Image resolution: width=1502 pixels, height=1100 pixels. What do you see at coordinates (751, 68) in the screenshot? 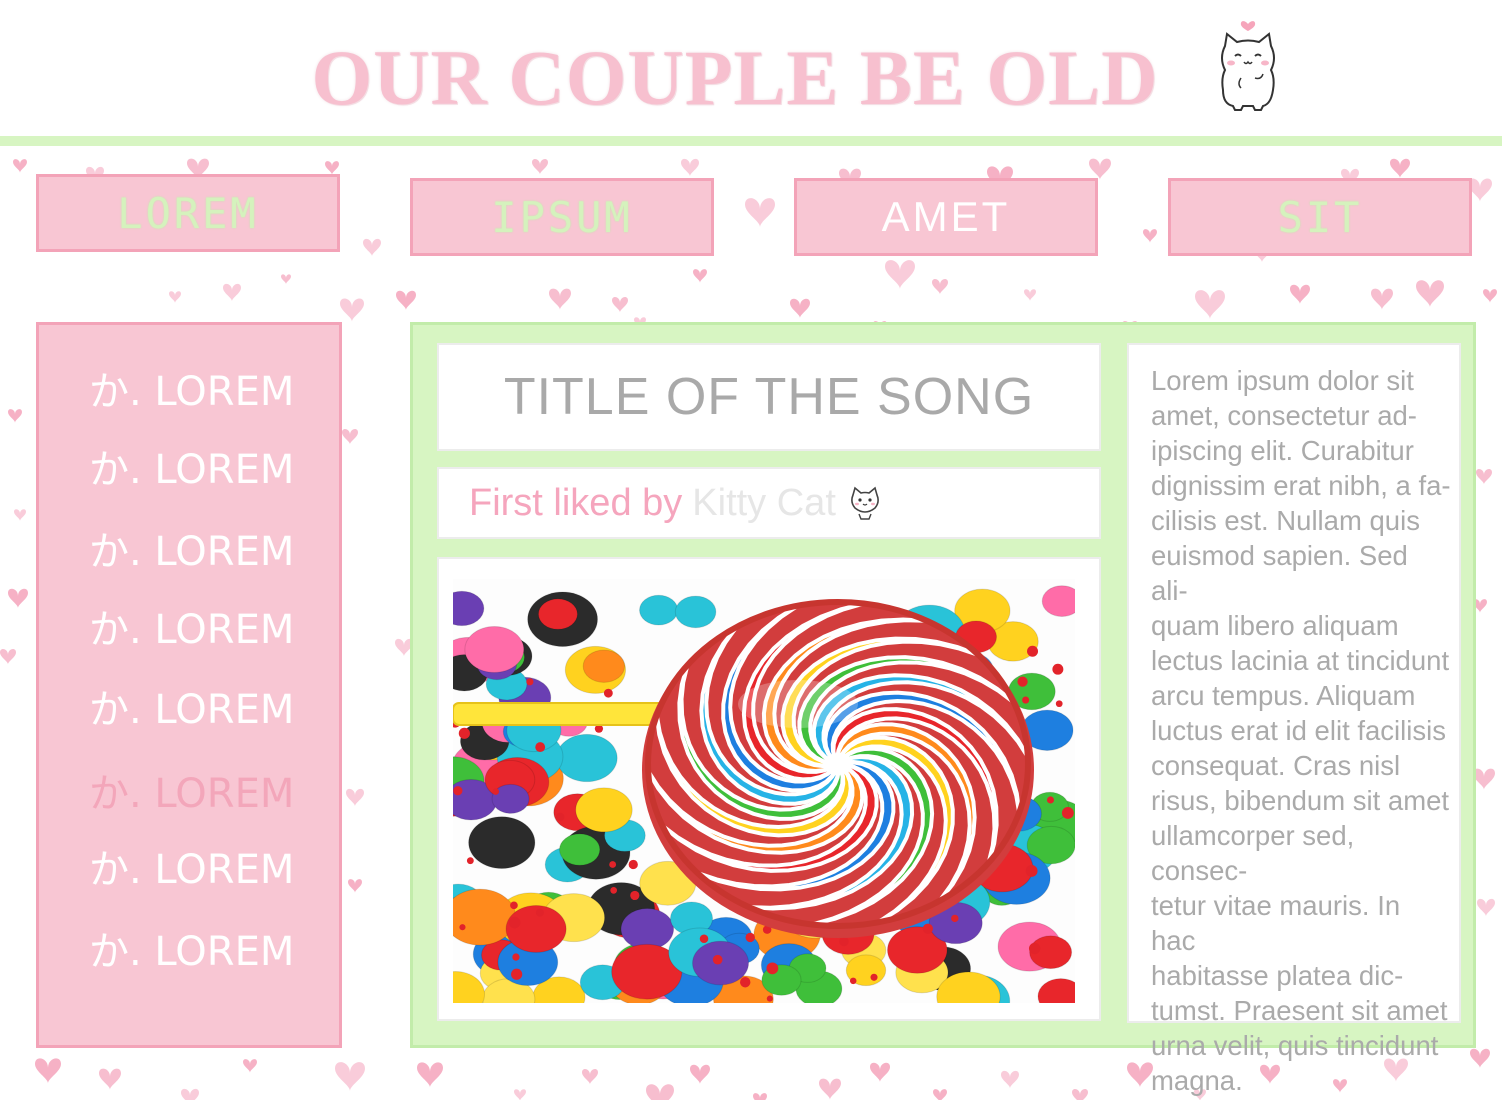
I see `site-header: OUR COUPLE BE OLD` at bounding box center [751, 68].